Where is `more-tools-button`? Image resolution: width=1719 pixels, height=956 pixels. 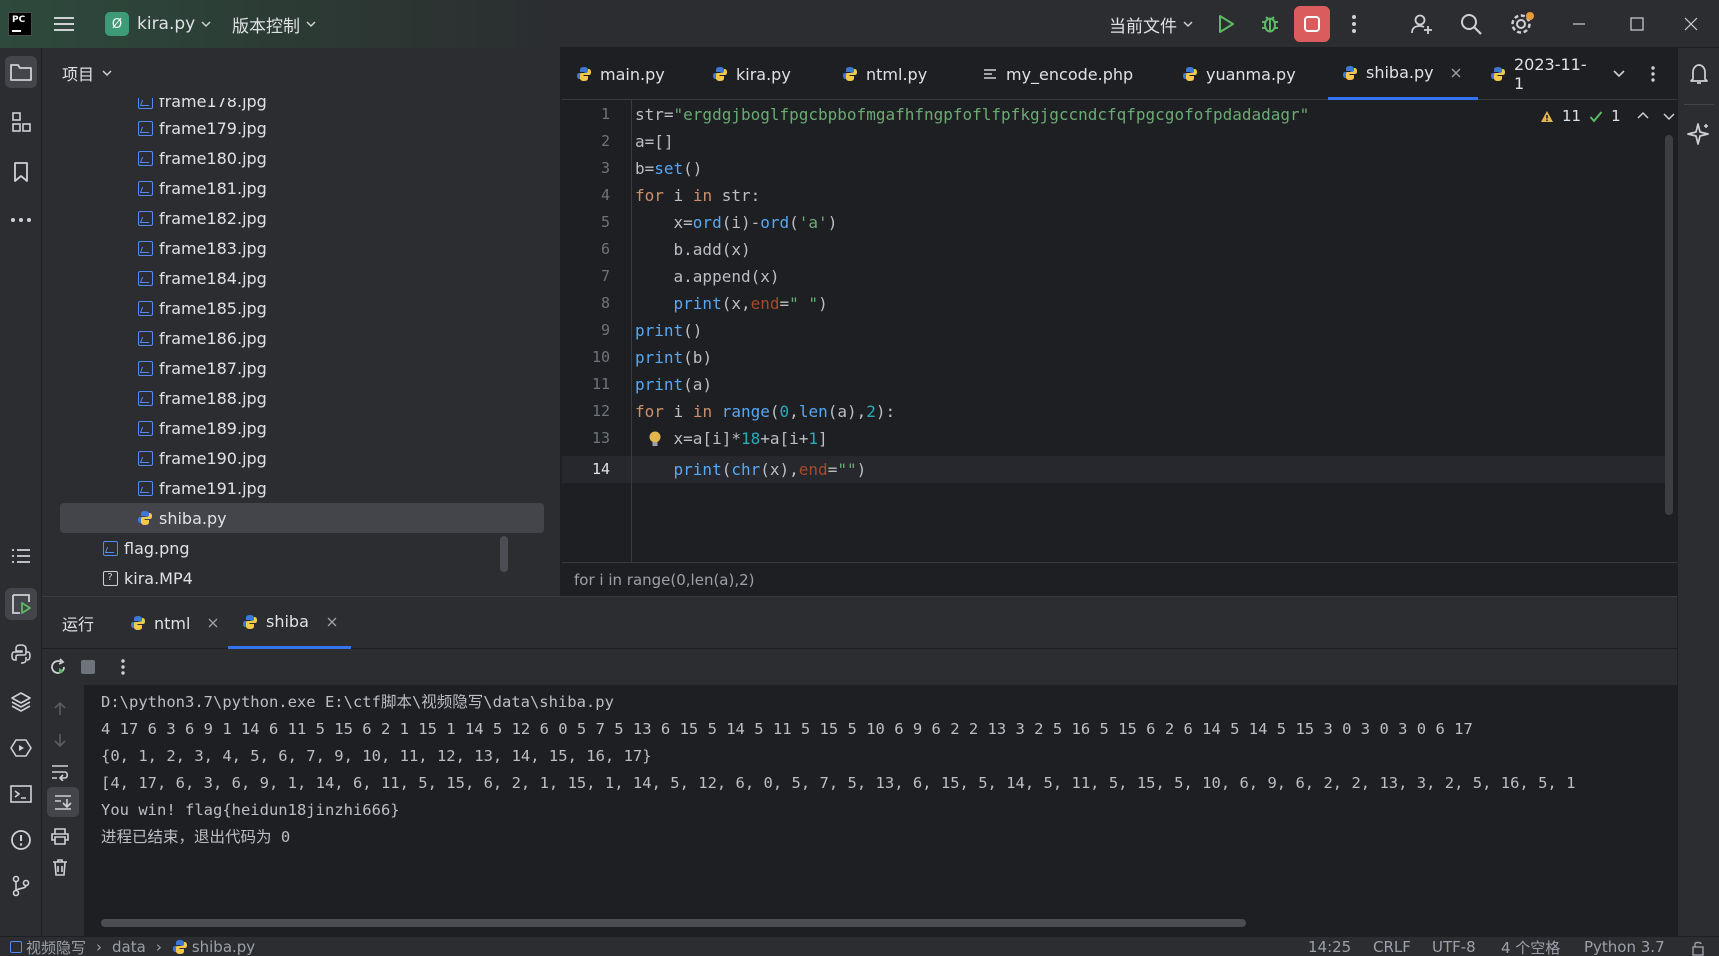 more-tools-button is located at coordinates (21, 220).